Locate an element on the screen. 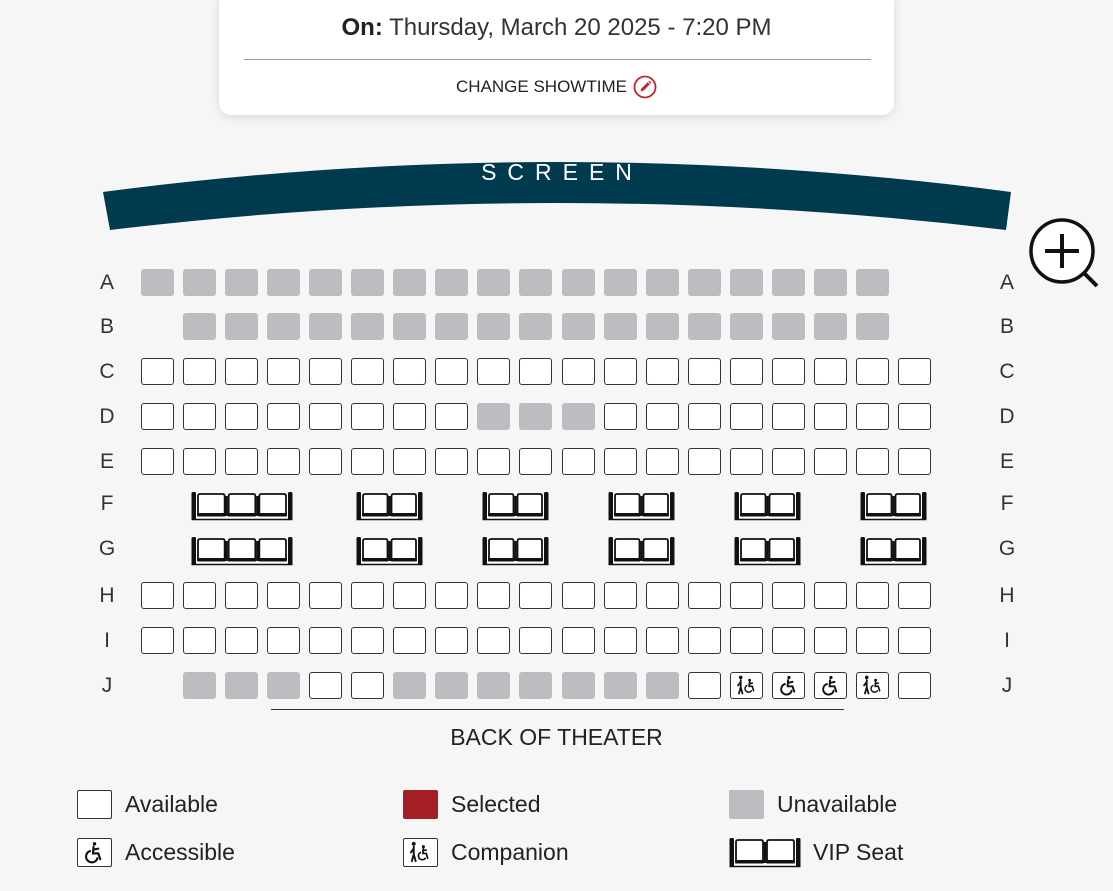 The image size is (1113, 891). seat-e2 is located at coordinates (200, 461).